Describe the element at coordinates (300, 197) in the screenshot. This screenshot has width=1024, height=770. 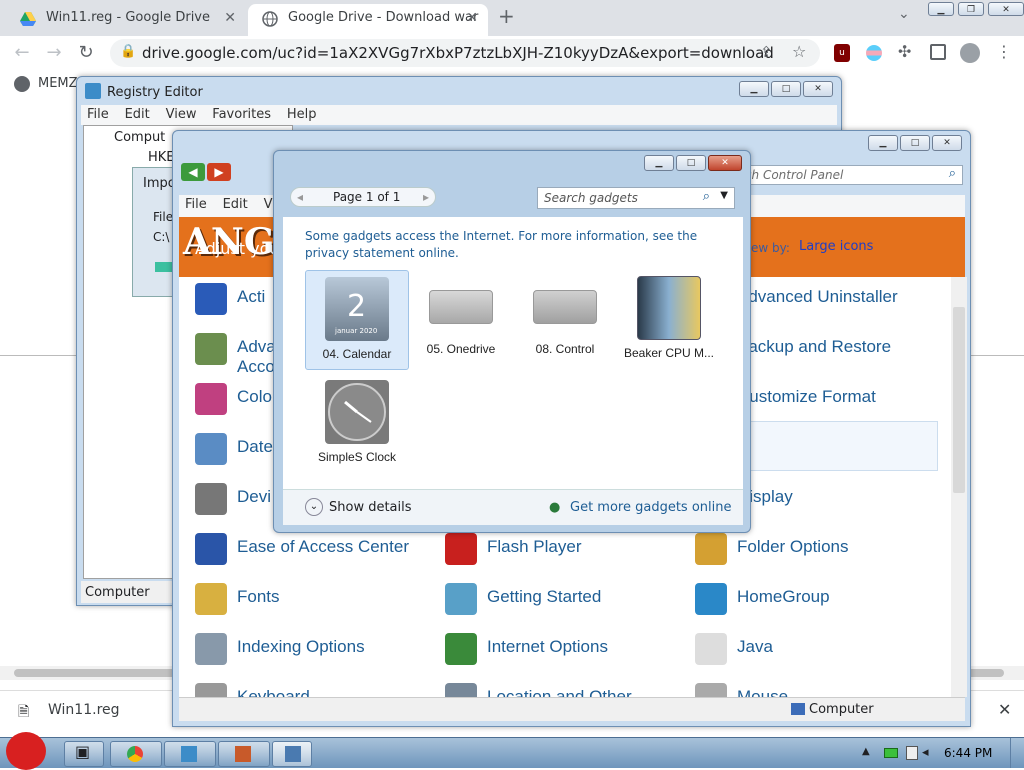
I see `prev-page-icon: ◂` at that location.